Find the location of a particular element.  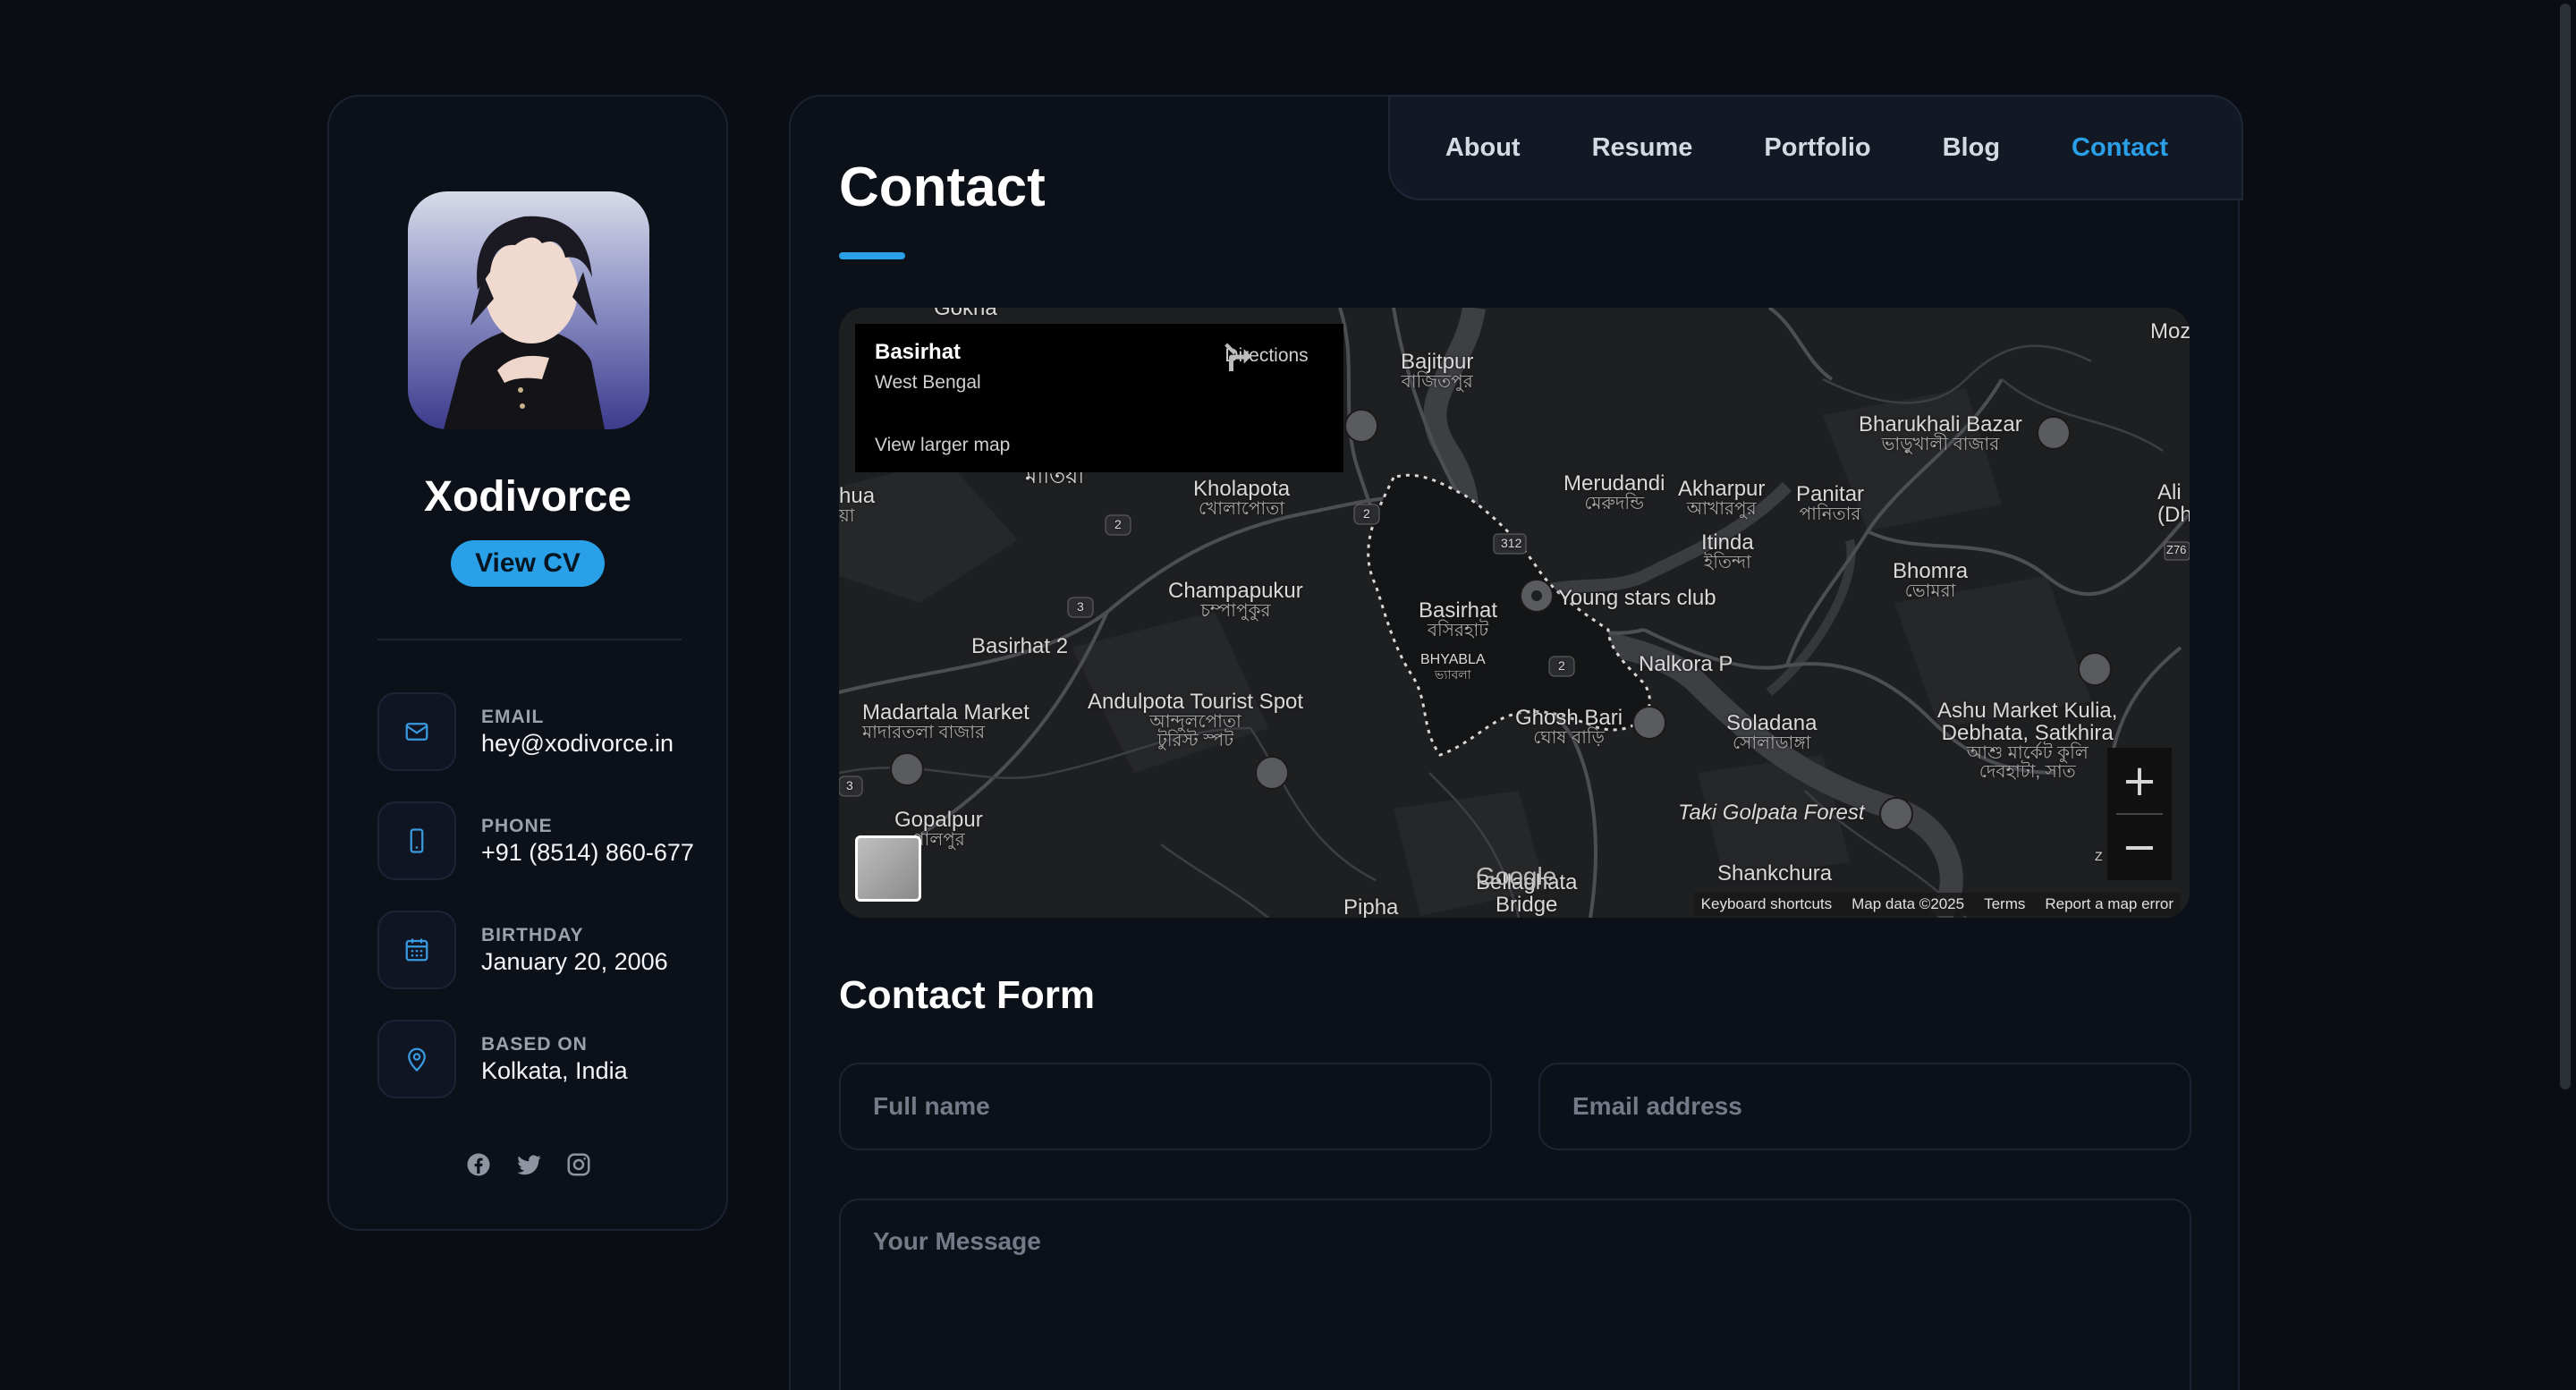

twitter-icon is located at coordinates (528, 1164).